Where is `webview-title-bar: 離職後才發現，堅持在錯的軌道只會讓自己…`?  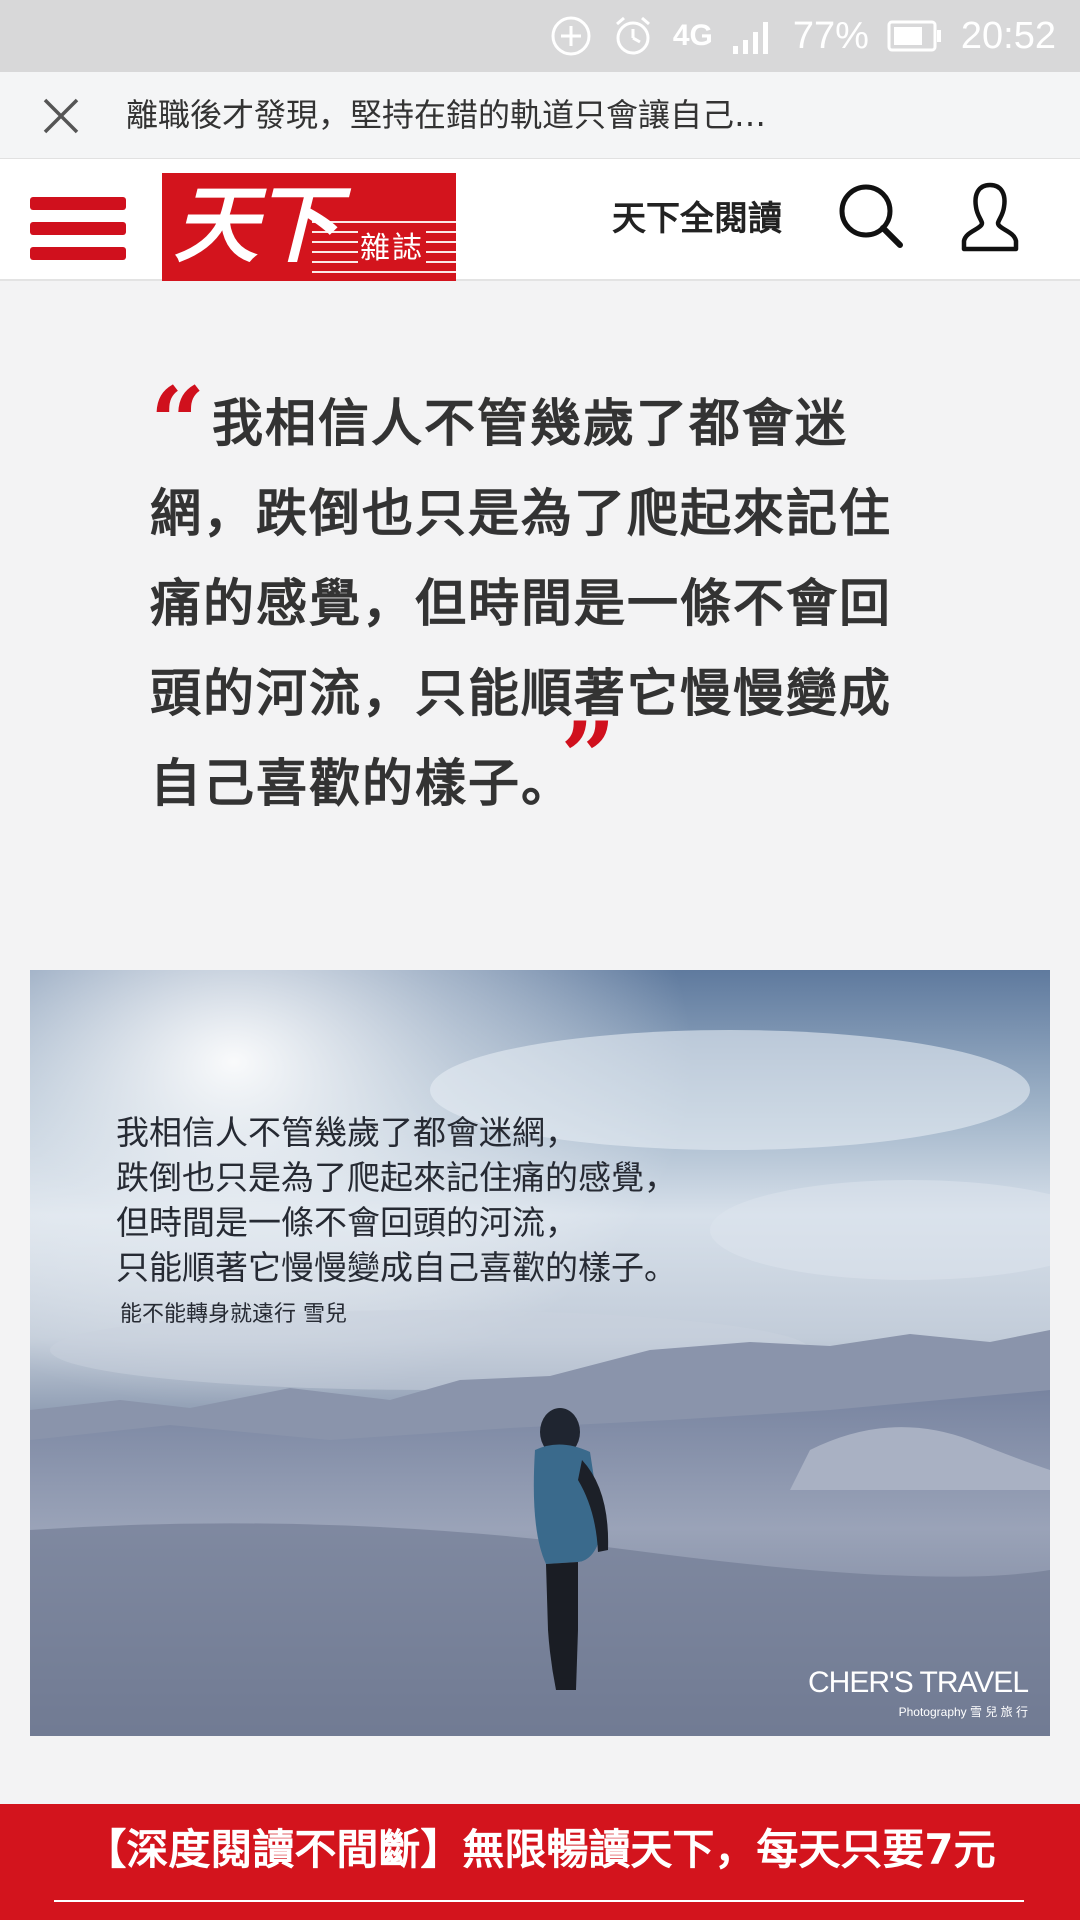 webview-title-bar: 離職後才發現，堅持在錯的軌道只會讓自己… is located at coordinates (540, 115).